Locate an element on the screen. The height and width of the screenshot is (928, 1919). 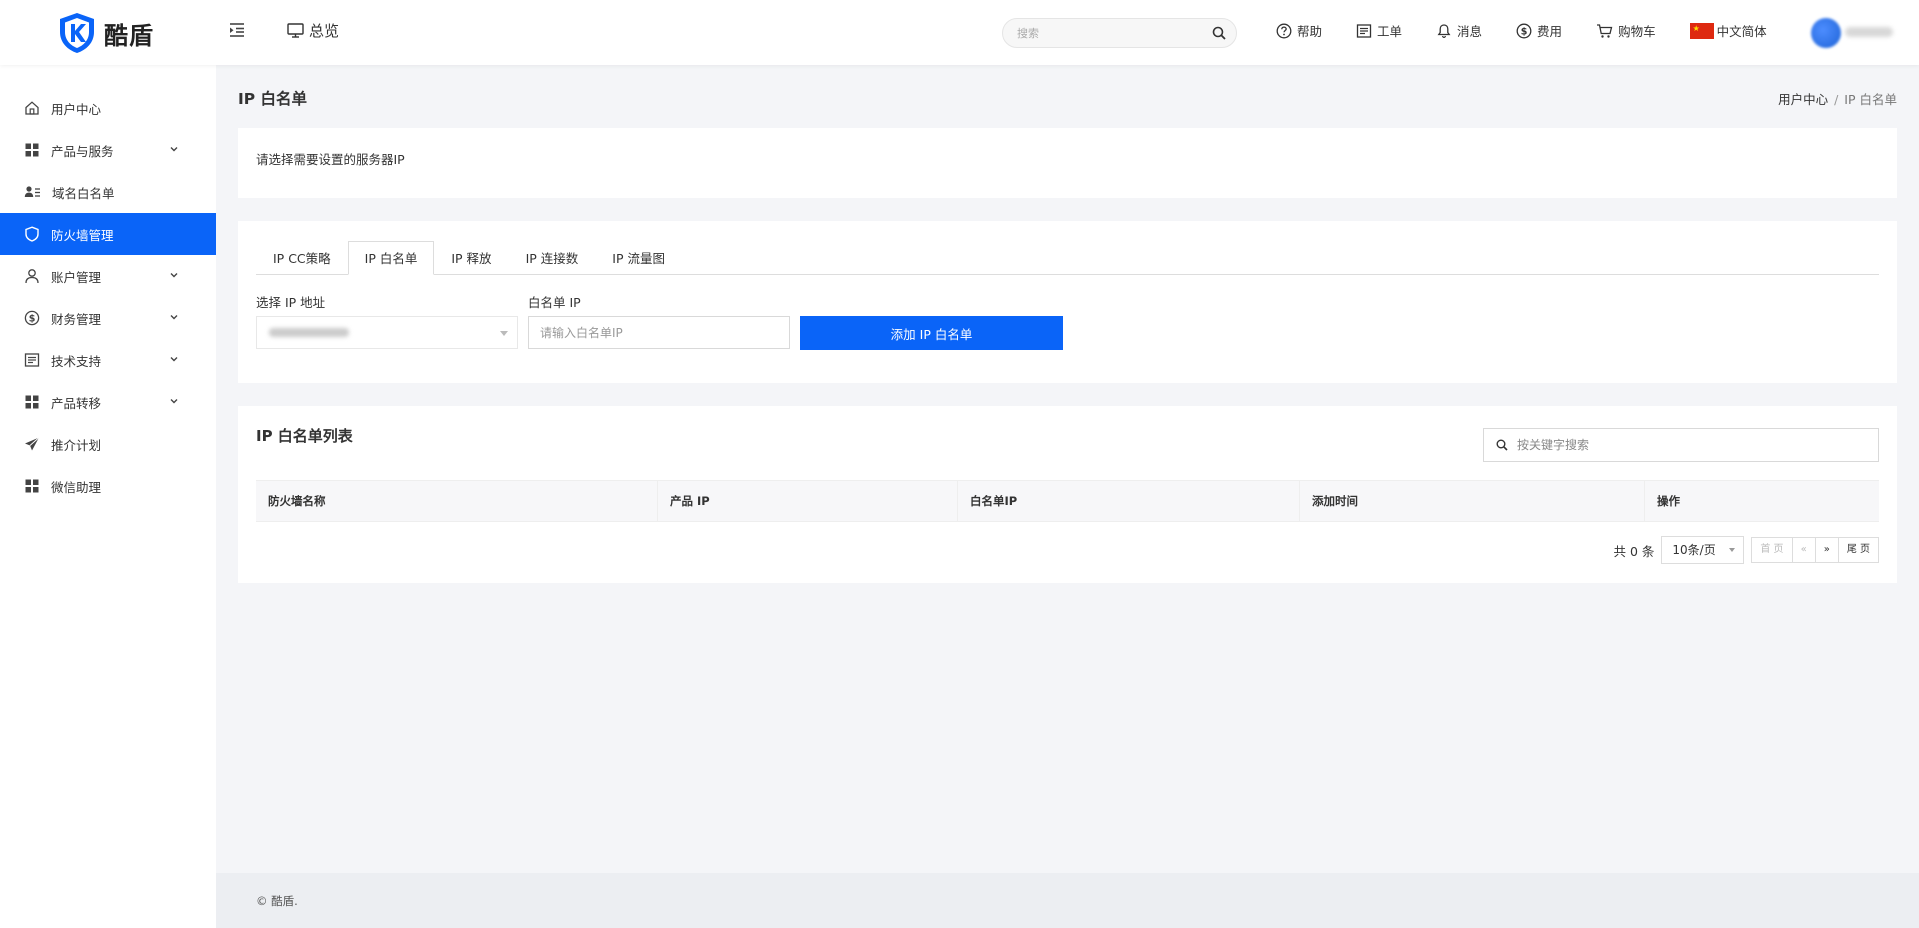
sidebar-item-wechat: 微信助理 is located at coordinates (108, 486).